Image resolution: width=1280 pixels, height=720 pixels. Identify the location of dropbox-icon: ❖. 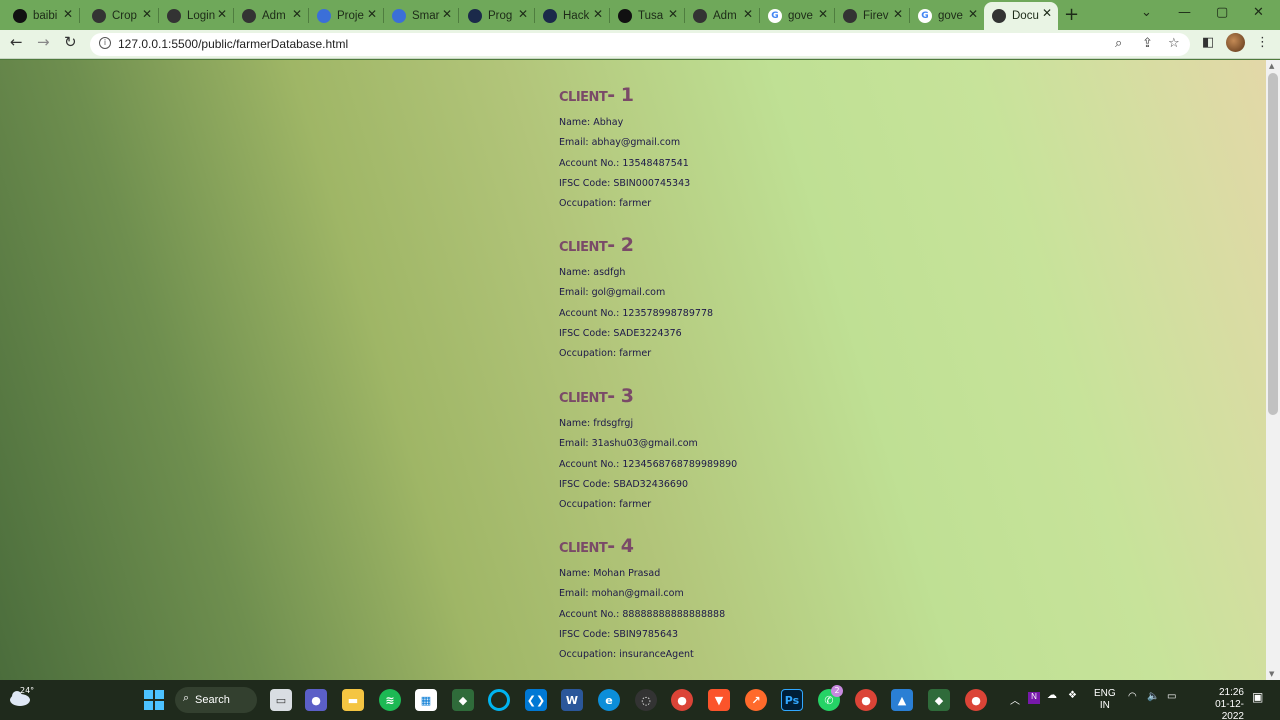
(1072, 695).